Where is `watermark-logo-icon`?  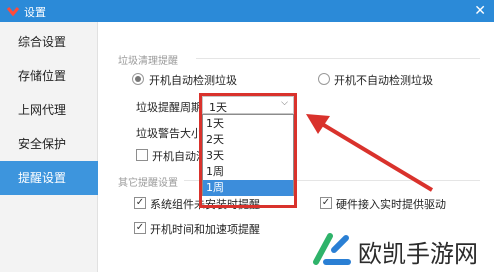 watermark-logo-icon is located at coordinates (332, 249).